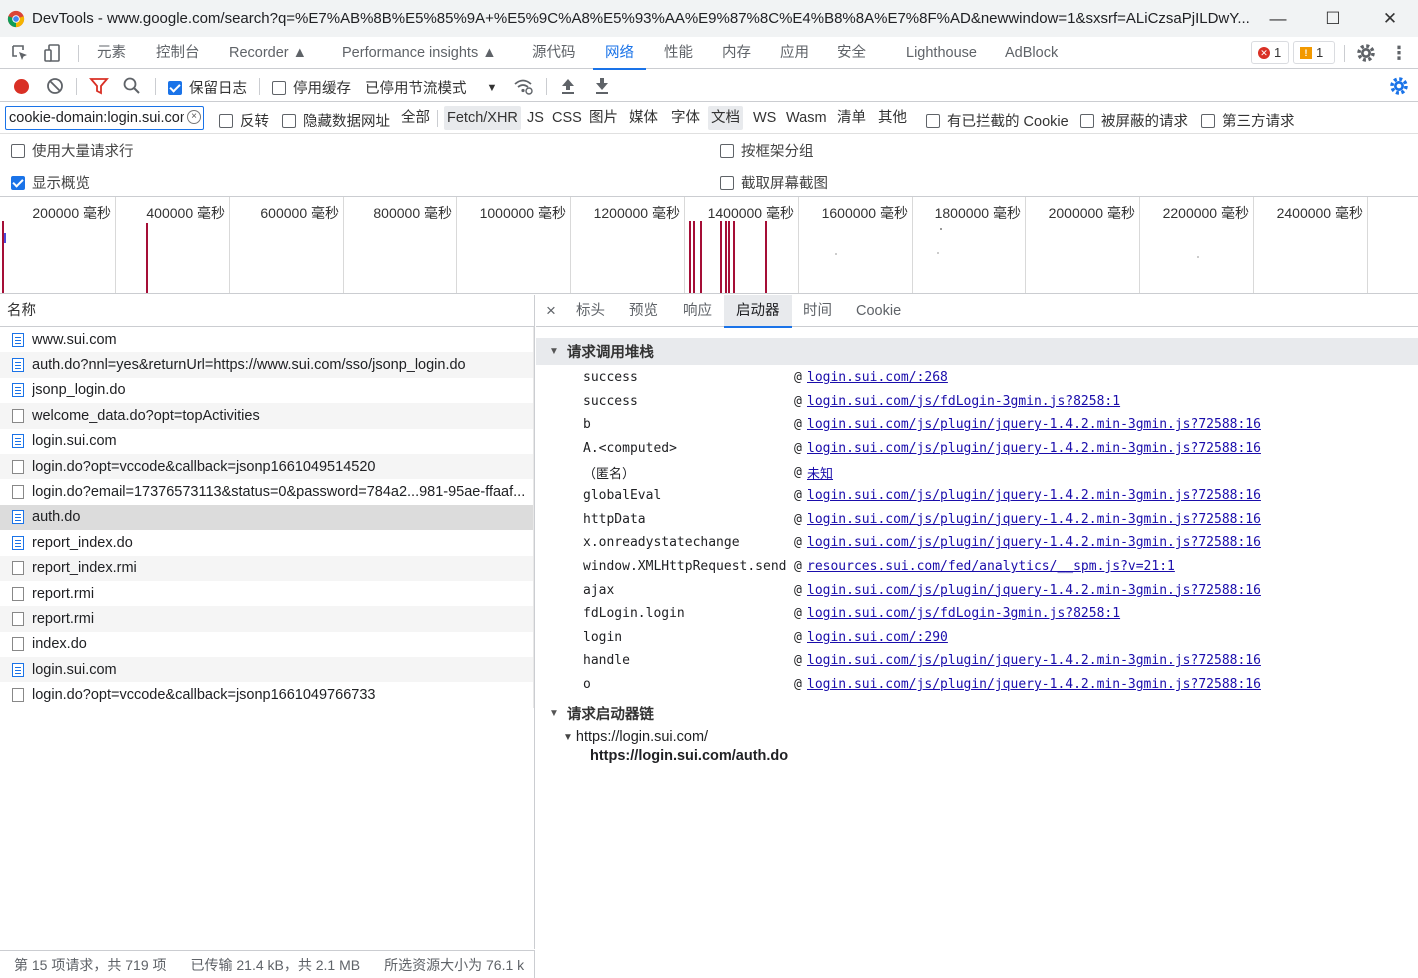 The image size is (1418, 978). Describe the element at coordinates (50, 182) in the screenshot. I see `show-overview-setting: 显示概览` at that location.